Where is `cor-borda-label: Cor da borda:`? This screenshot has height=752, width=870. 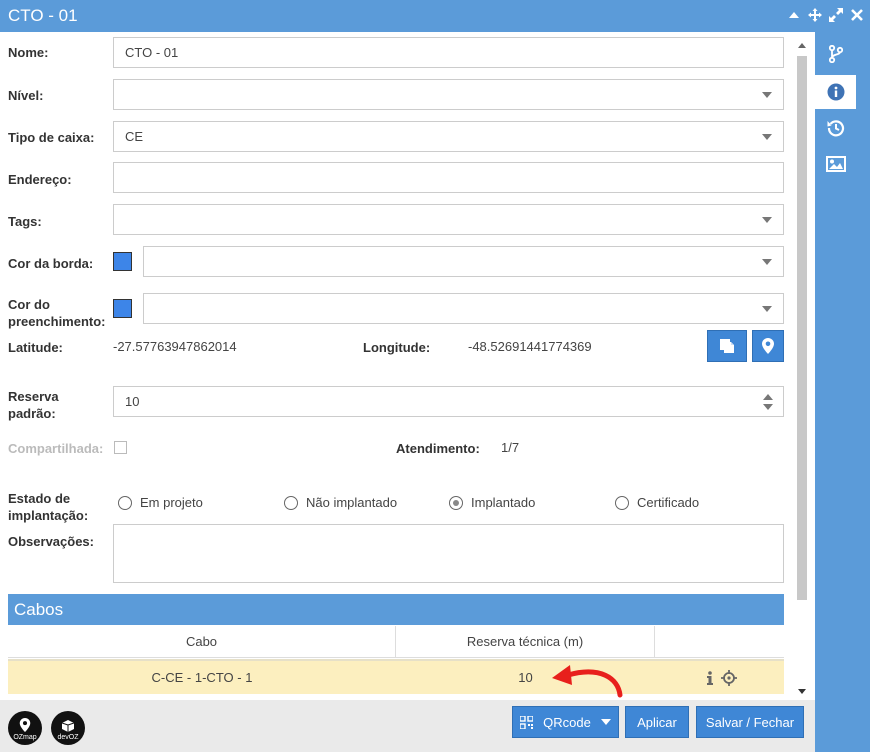
cor-borda-label: Cor da borda: is located at coordinates (51, 263).